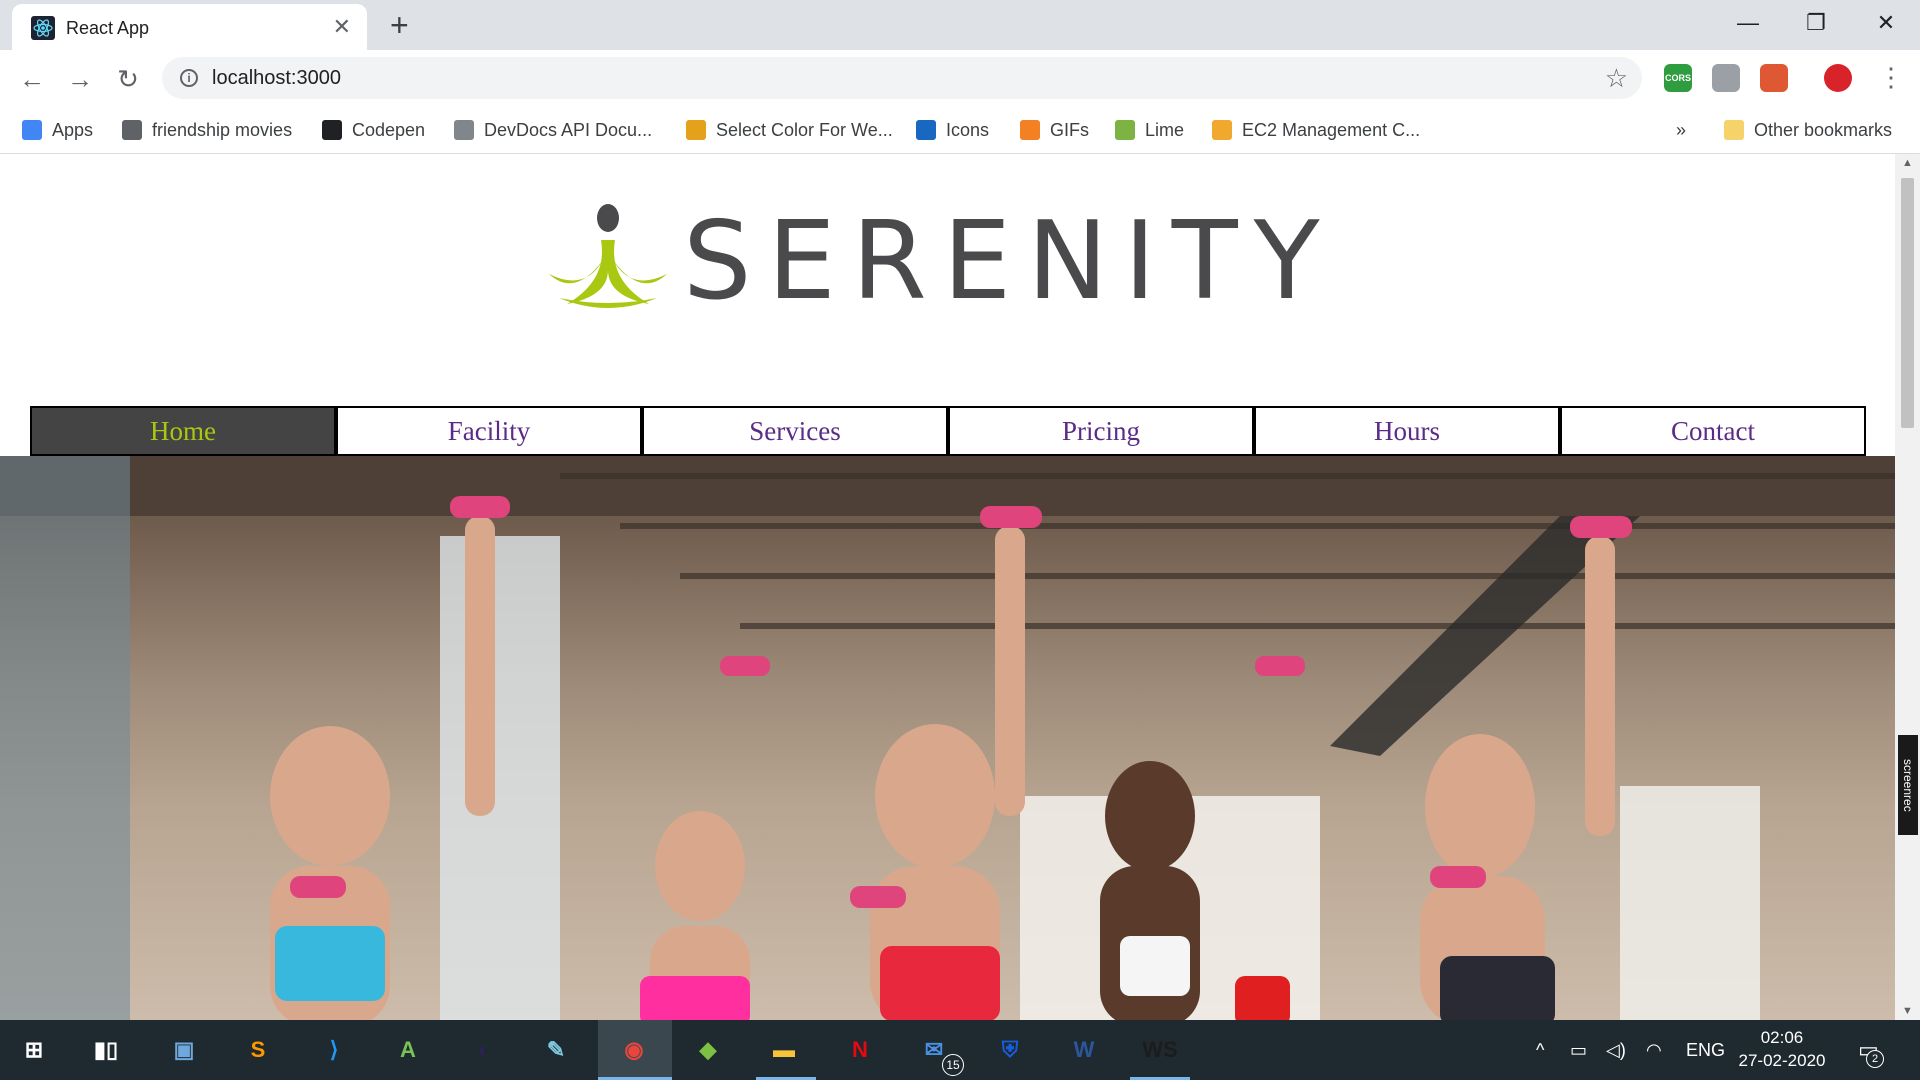 This screenshot has height=1080, width=1920. I want to click on show-hidden-icons-chevron: ^, so click(1540, 1050).